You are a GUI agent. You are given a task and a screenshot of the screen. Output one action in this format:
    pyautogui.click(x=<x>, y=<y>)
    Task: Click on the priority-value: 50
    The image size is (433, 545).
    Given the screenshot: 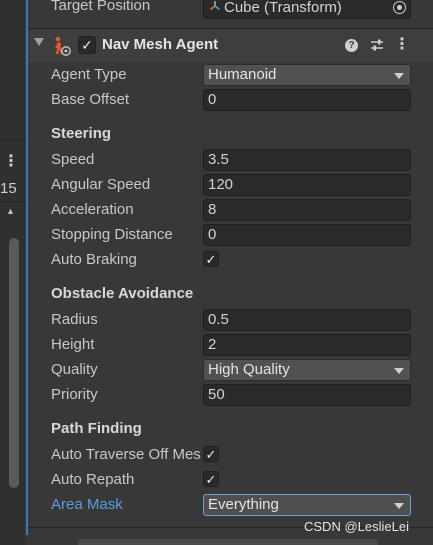 What is the action you would take?
    pyautogui.click(x=216, y=394)
    